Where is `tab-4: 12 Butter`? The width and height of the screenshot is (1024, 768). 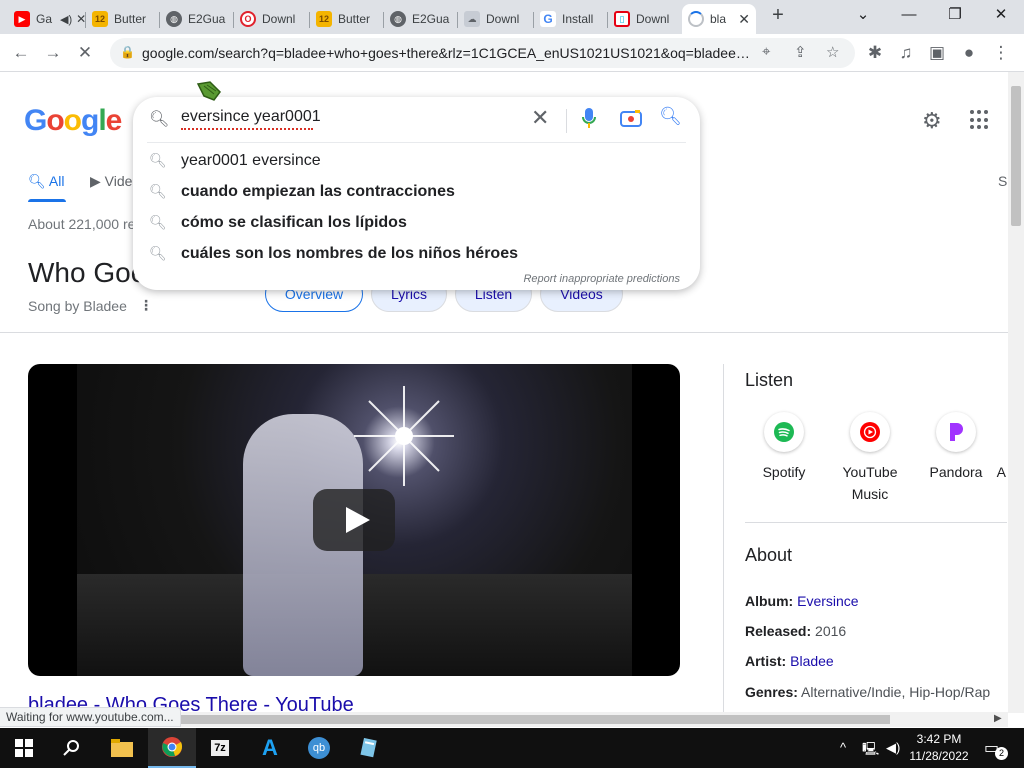
tab-4: 12 Butter is located at coordinates (347, 19).